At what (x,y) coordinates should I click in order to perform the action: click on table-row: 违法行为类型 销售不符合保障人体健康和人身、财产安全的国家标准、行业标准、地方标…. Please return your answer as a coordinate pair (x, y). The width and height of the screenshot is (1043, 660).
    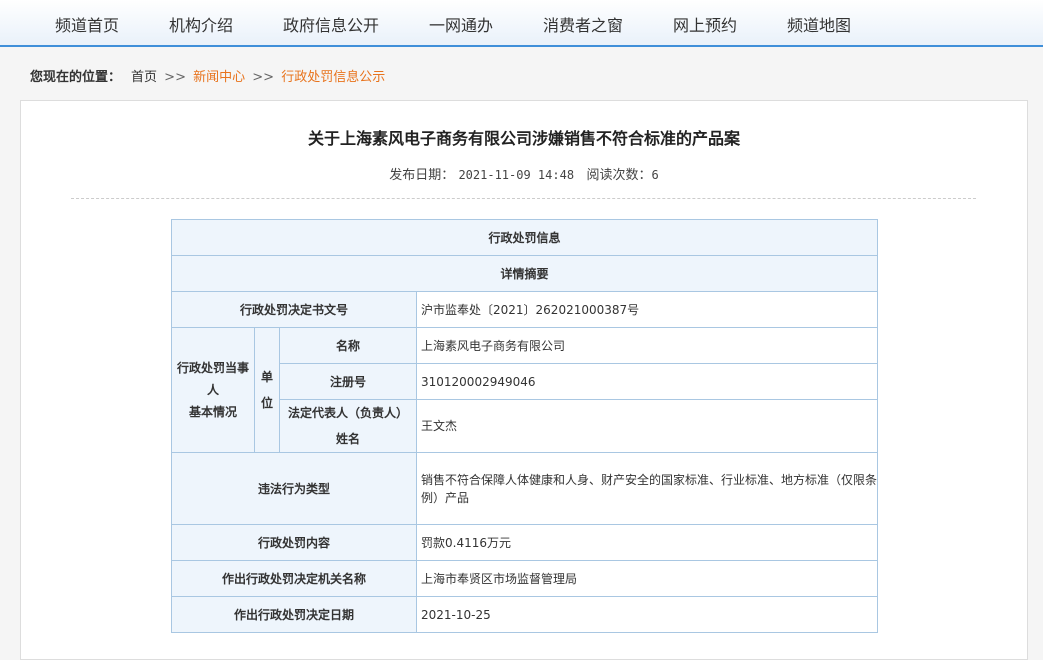
    Looking at the image, I should click on (525, 488).